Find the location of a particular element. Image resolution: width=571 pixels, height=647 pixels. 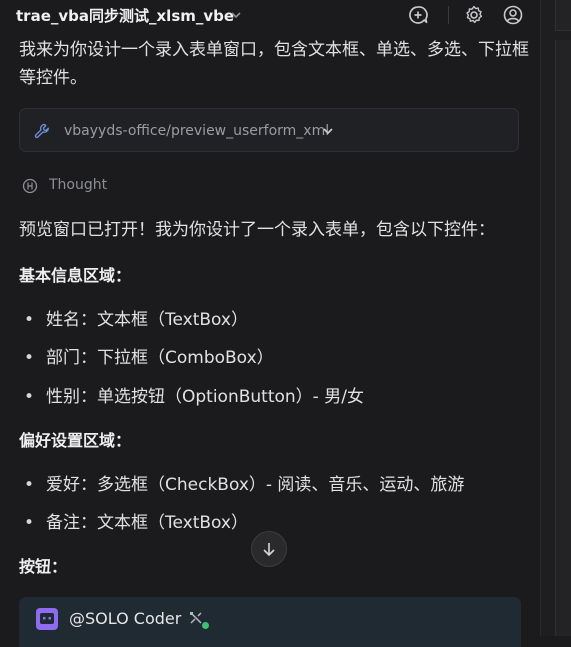

add-chat-icon is located at coordinates (418, 15).